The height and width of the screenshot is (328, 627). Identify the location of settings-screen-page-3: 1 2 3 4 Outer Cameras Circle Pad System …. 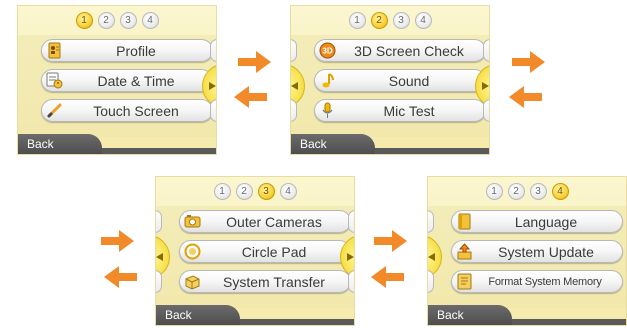
(255, 251).